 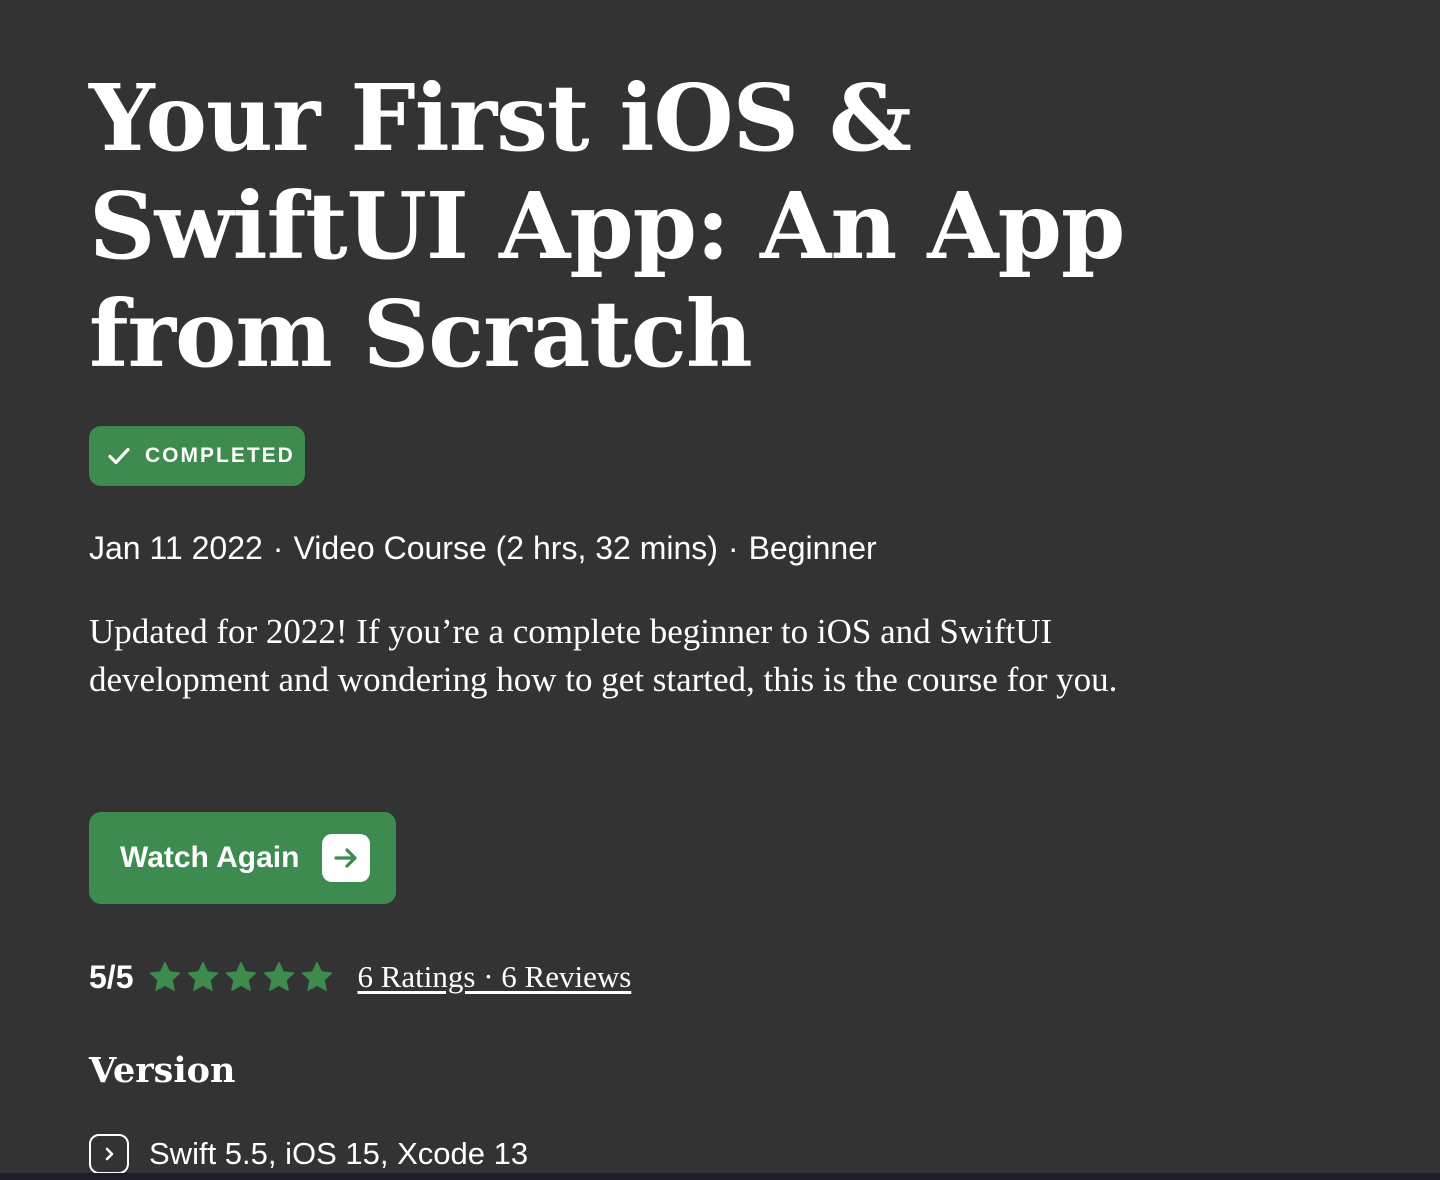 What do you see at coordinates (812, 548) in the screenshot?
I see `course-level: Beginner` at bounding box center [812, 548].